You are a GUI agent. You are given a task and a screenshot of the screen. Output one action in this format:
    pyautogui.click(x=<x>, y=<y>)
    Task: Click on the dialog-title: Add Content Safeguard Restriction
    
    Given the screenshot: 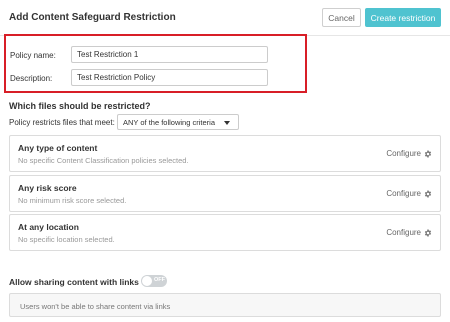 What is the action you would take?
    pyautogui.click(x=92, y=17)
    